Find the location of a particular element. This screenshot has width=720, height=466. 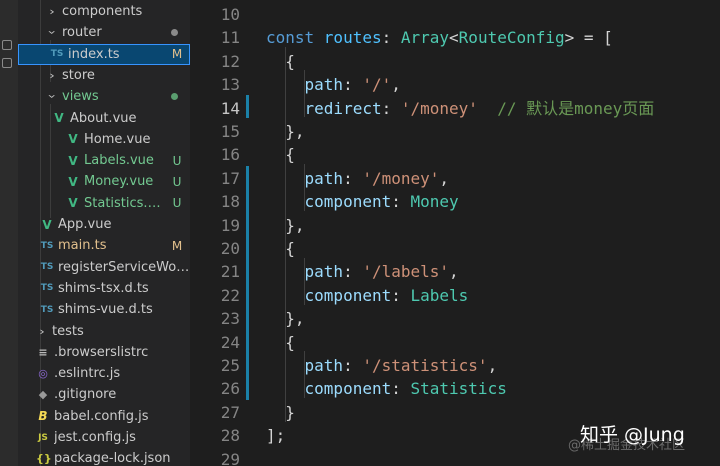

tree-file: V App.vue is located at coordinates (104, 224).